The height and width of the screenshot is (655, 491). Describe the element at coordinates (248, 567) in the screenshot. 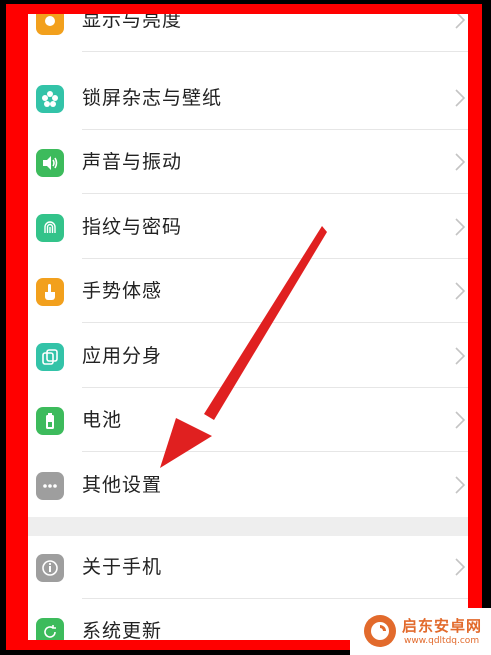

I see `settings-item-about-phone: 关于手机` at that location.